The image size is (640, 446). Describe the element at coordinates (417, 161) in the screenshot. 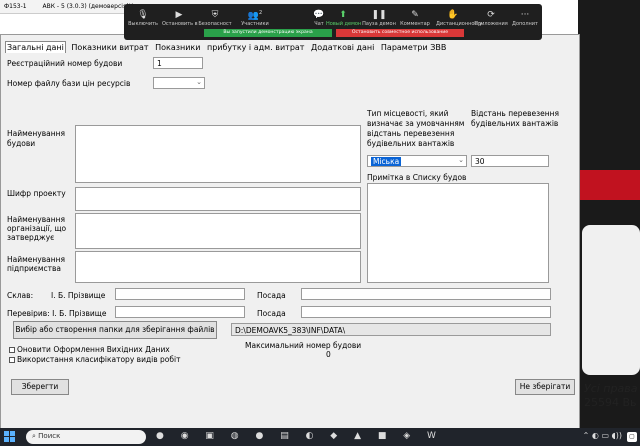

I see `locality-select: Міська ⌄` at that location.